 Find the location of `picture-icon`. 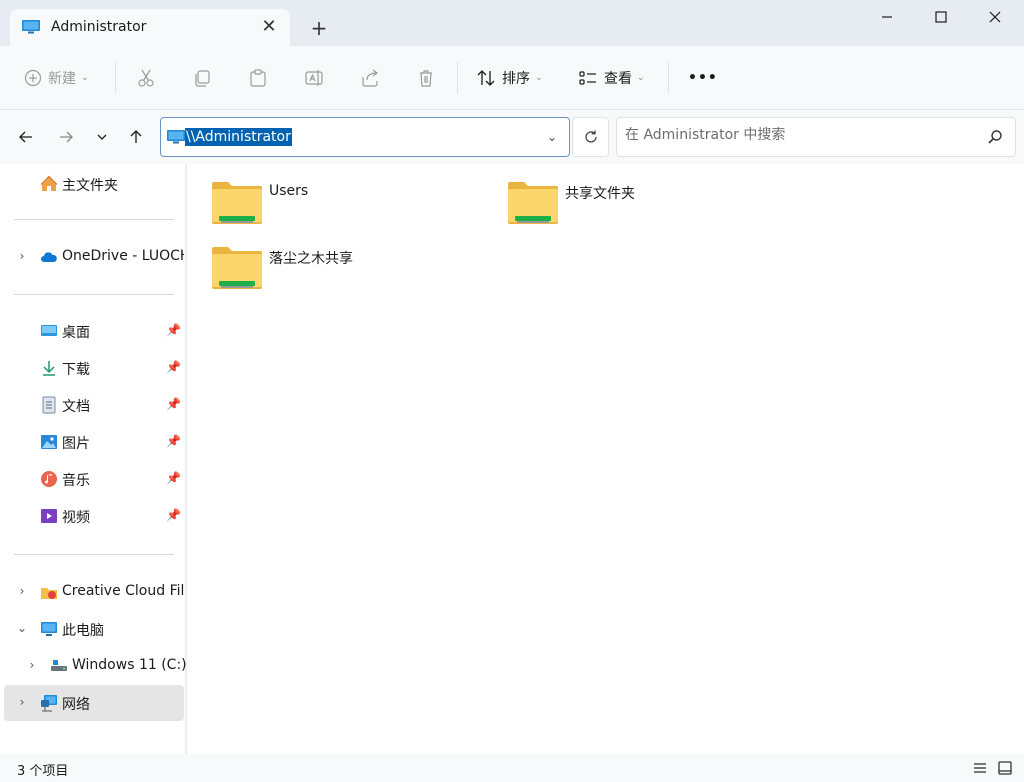

picture-icon is located at coordinates (49, 442).